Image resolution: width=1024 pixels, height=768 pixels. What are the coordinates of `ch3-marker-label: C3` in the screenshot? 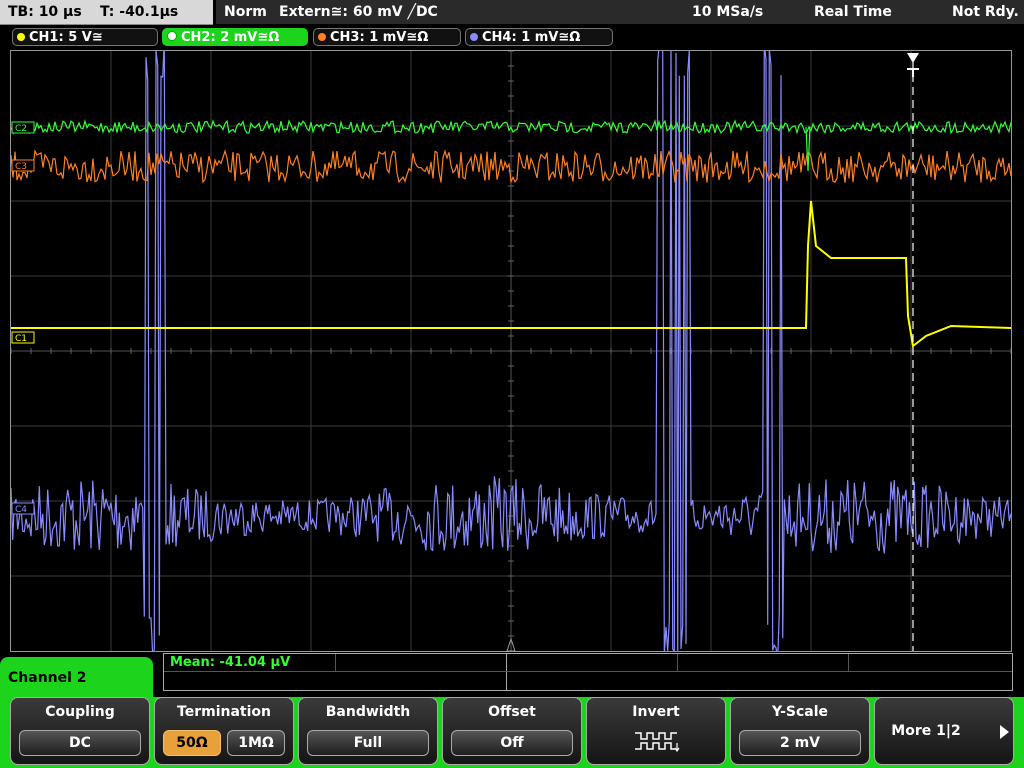 It's located at (21, 167).